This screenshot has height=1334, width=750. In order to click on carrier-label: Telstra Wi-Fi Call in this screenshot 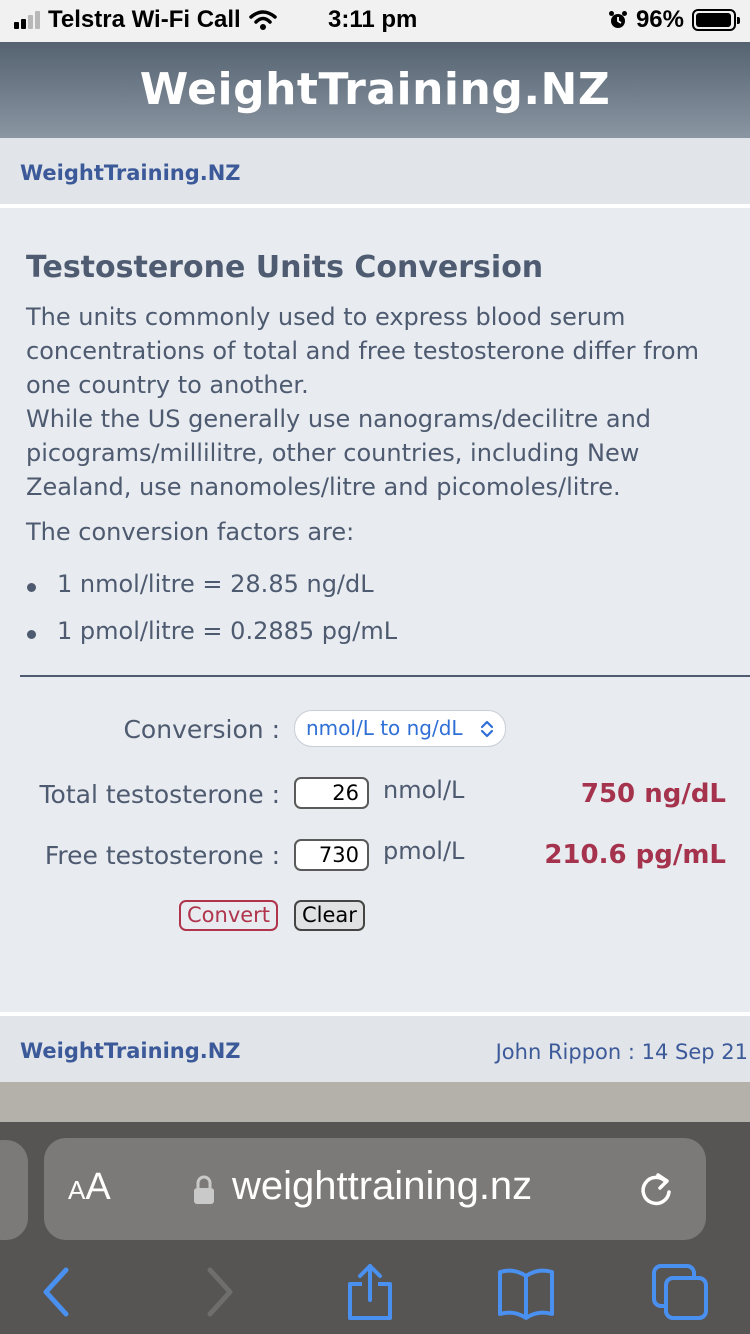, I will do `click(144, 19)`.